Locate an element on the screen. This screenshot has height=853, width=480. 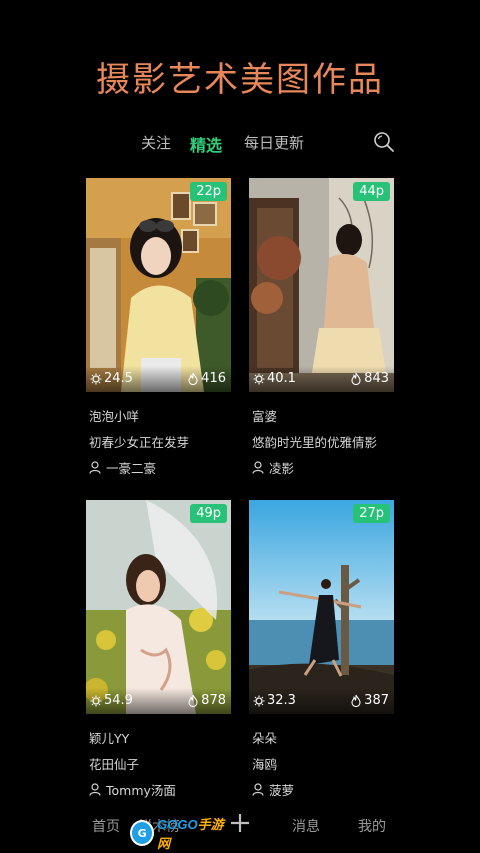
tab-daily-update: 每日更新 is located at coordinates (274, 142).